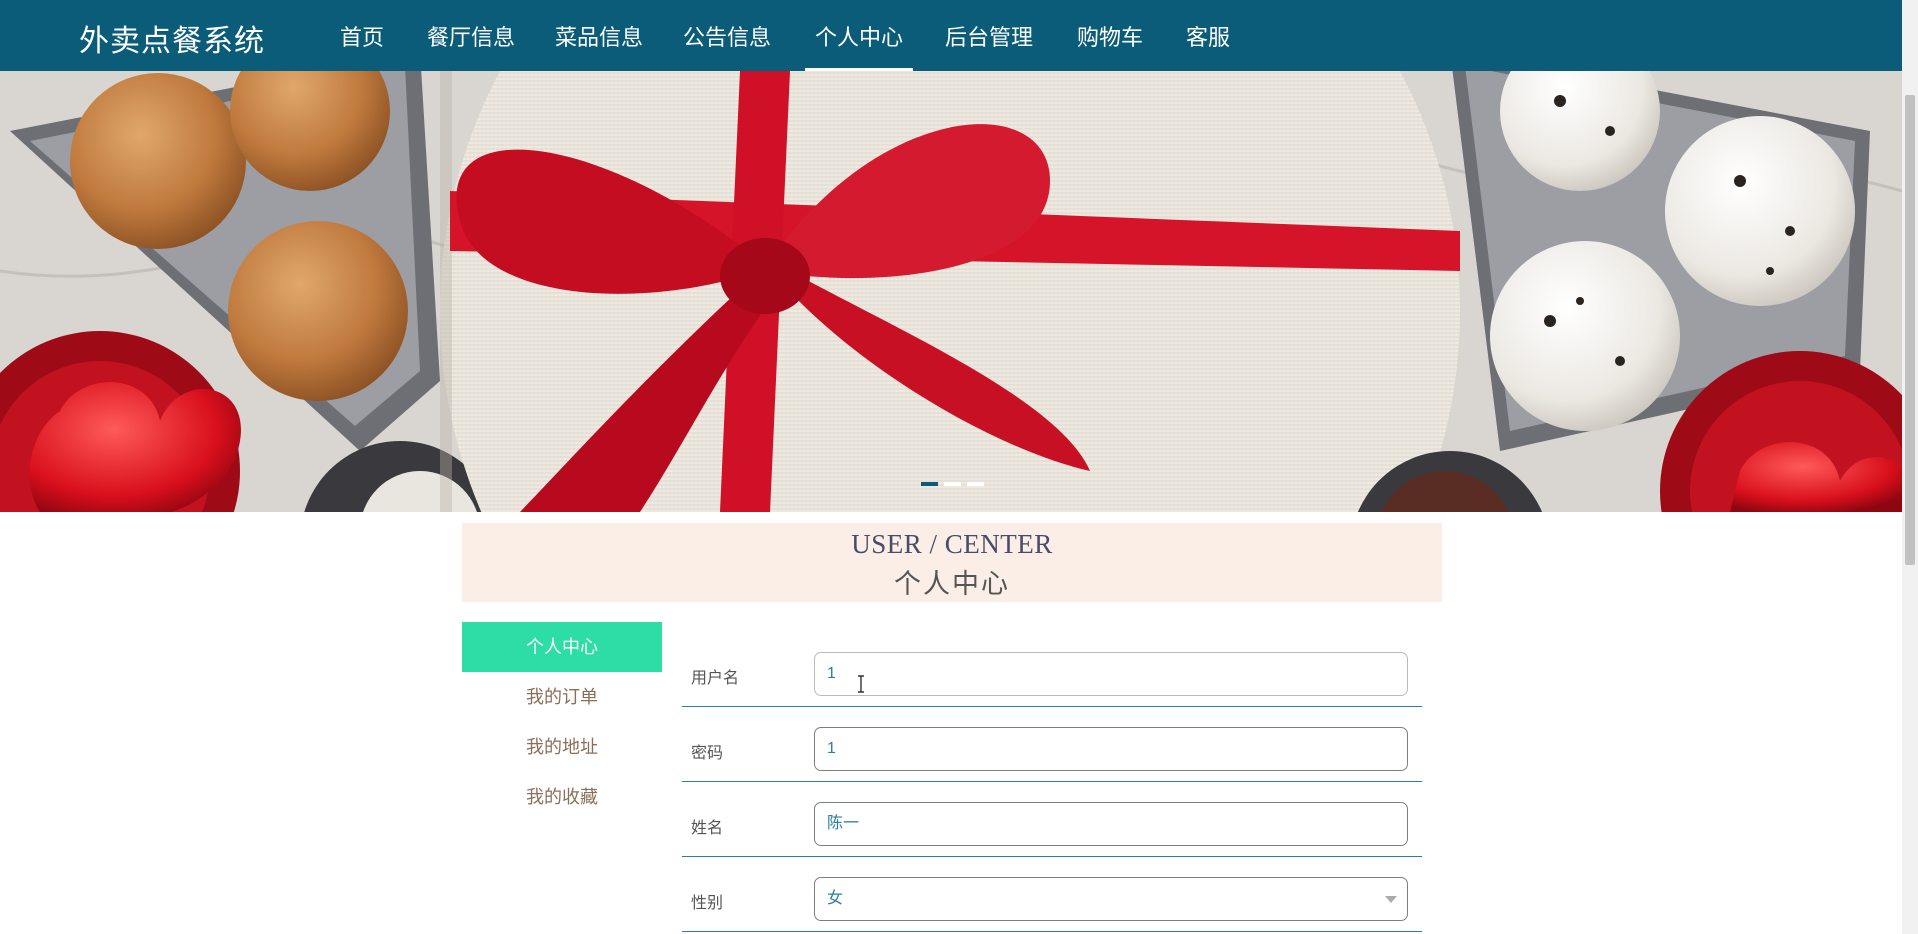 The height and width of the screenshot is (934, 1918). I want to click on gender-select: 女, so click(1111, 899).